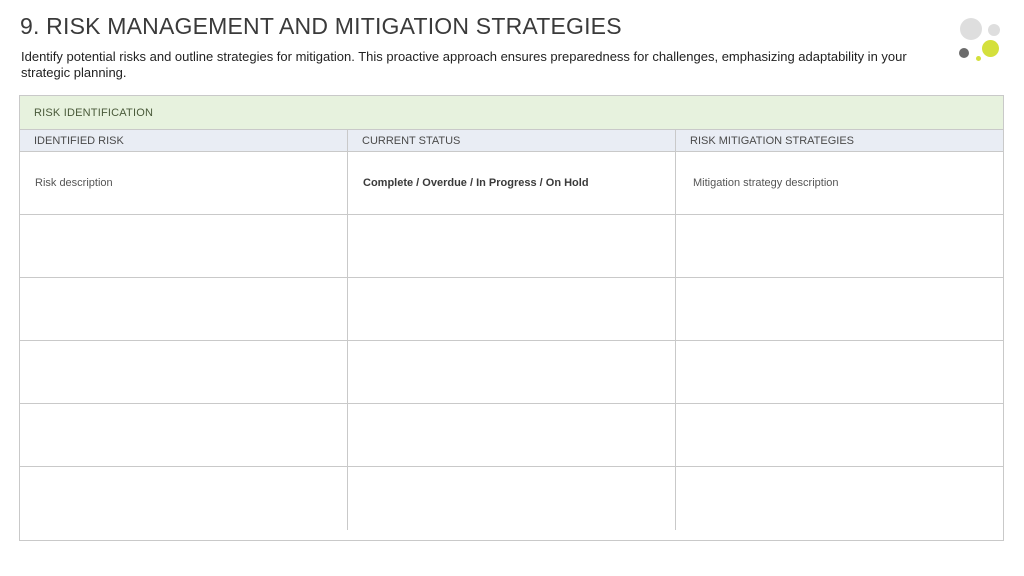  I want to click on logo-dot-yellow-small, so click(978, 58).